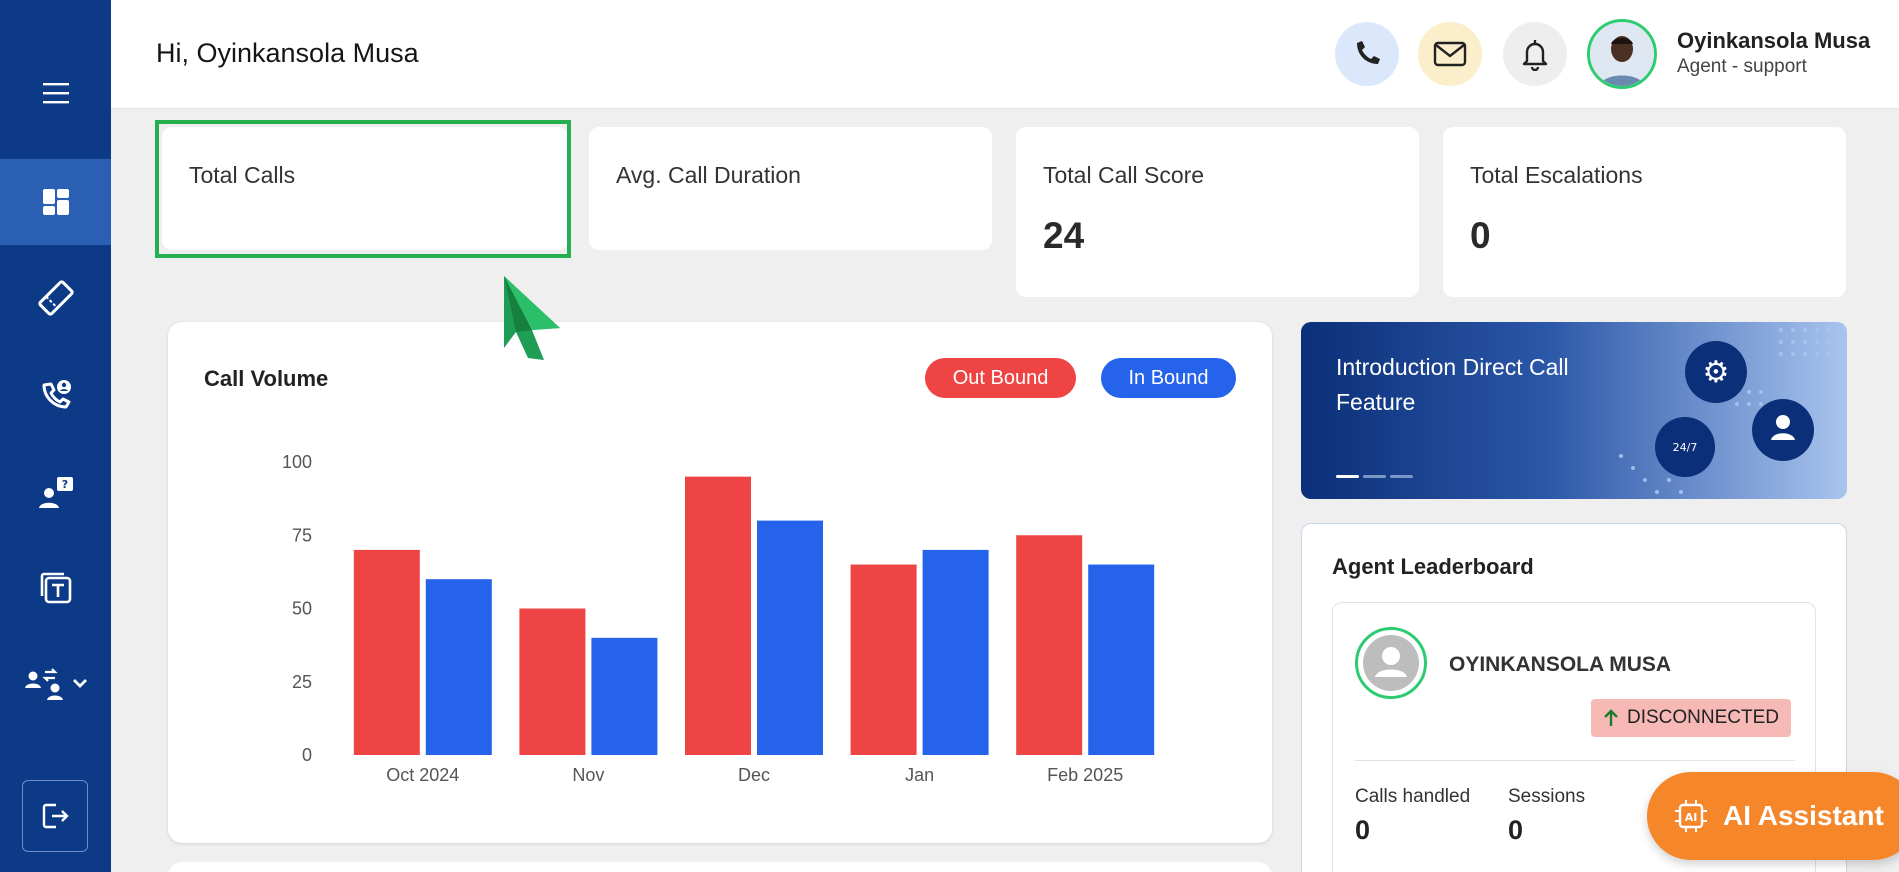  I want to click on sidebar-item-calls, so click(55, 395).